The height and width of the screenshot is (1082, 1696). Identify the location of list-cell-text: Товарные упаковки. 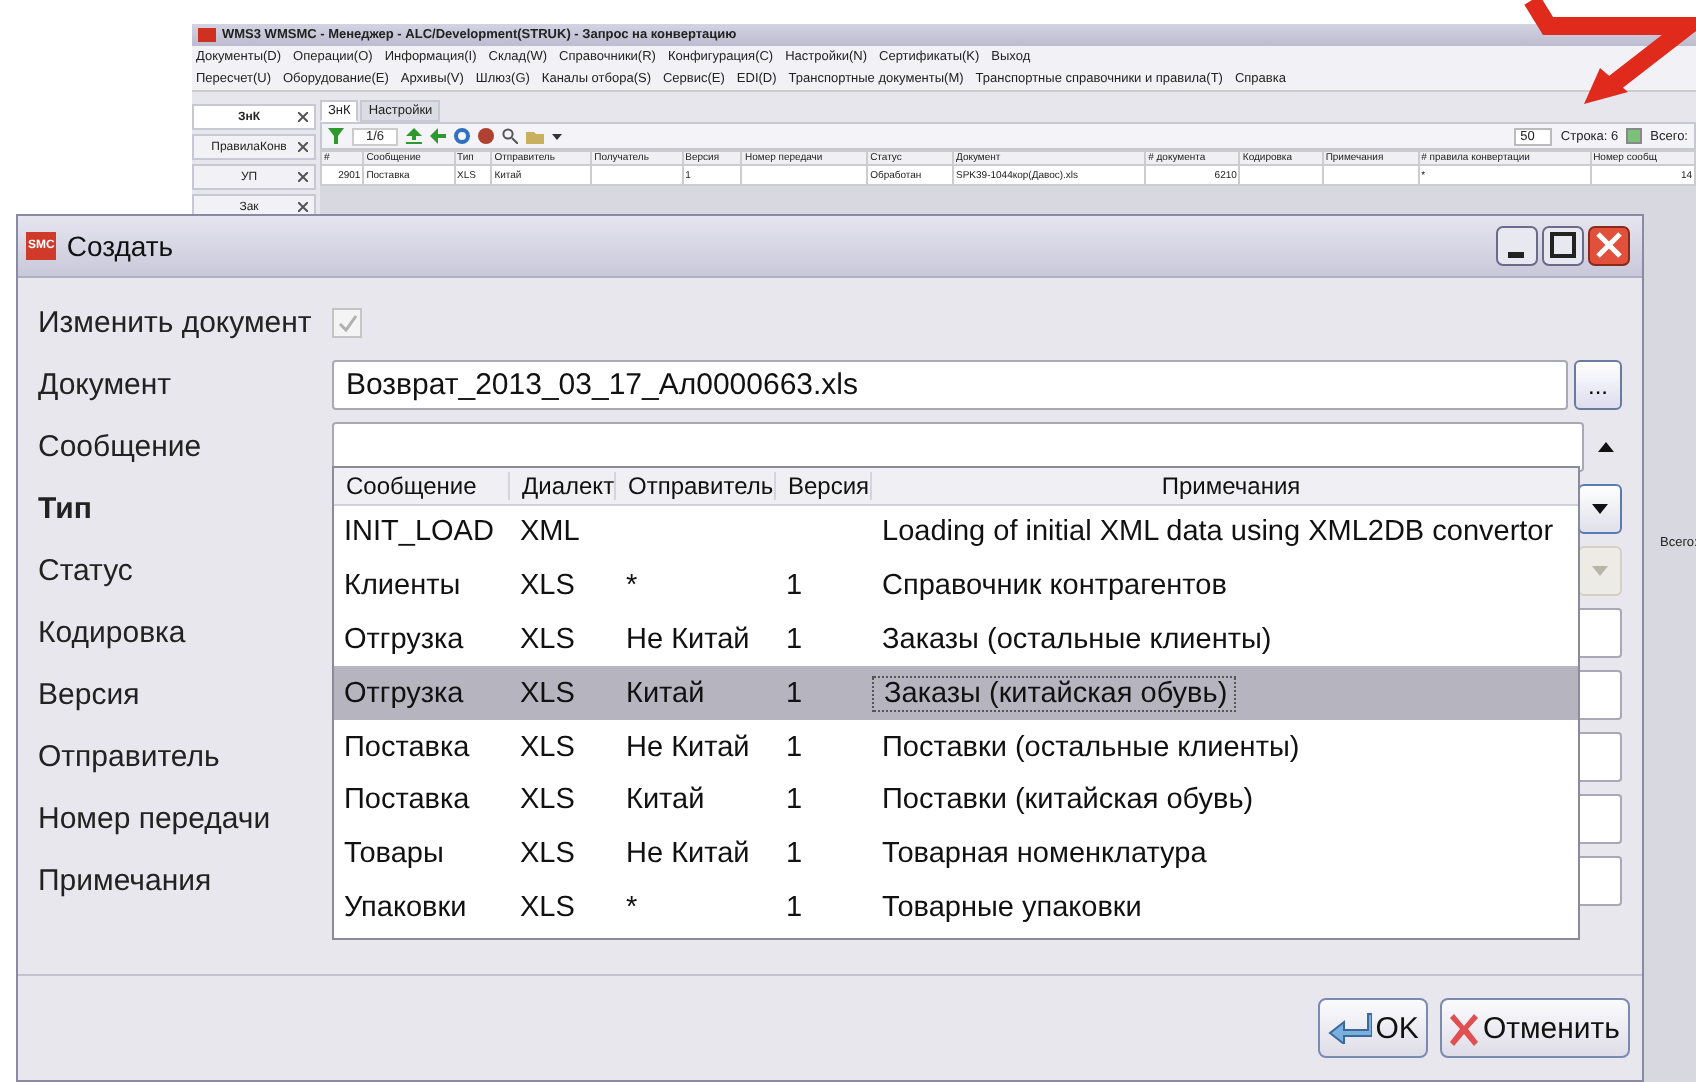
(1012, 907).